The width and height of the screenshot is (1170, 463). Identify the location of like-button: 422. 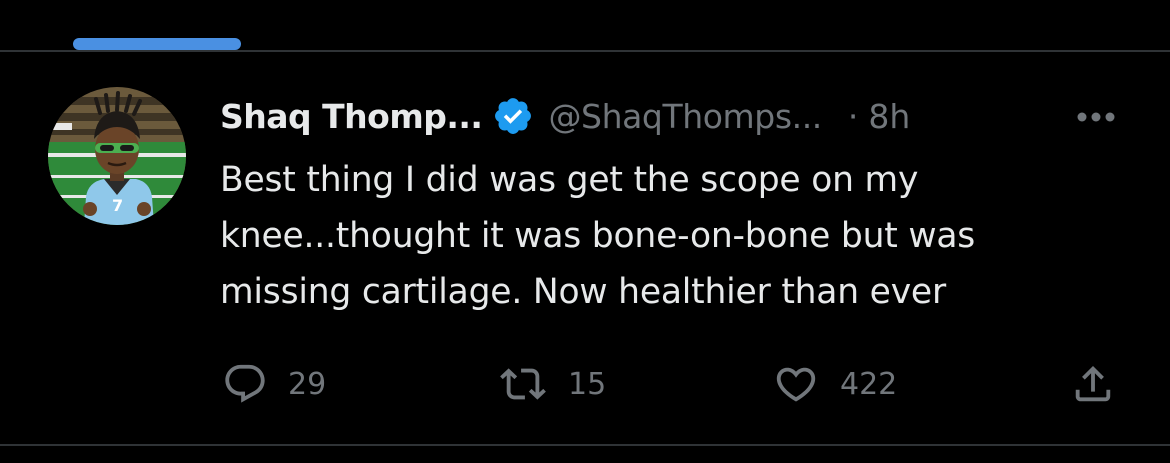
(834, 384).